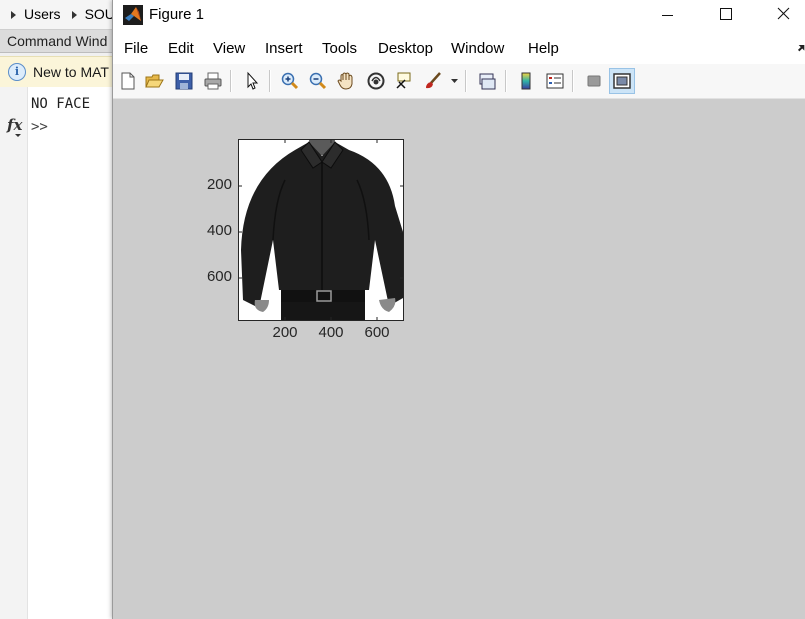 The image size is (805, 619). I want to click on close-button, so click(779, 15).